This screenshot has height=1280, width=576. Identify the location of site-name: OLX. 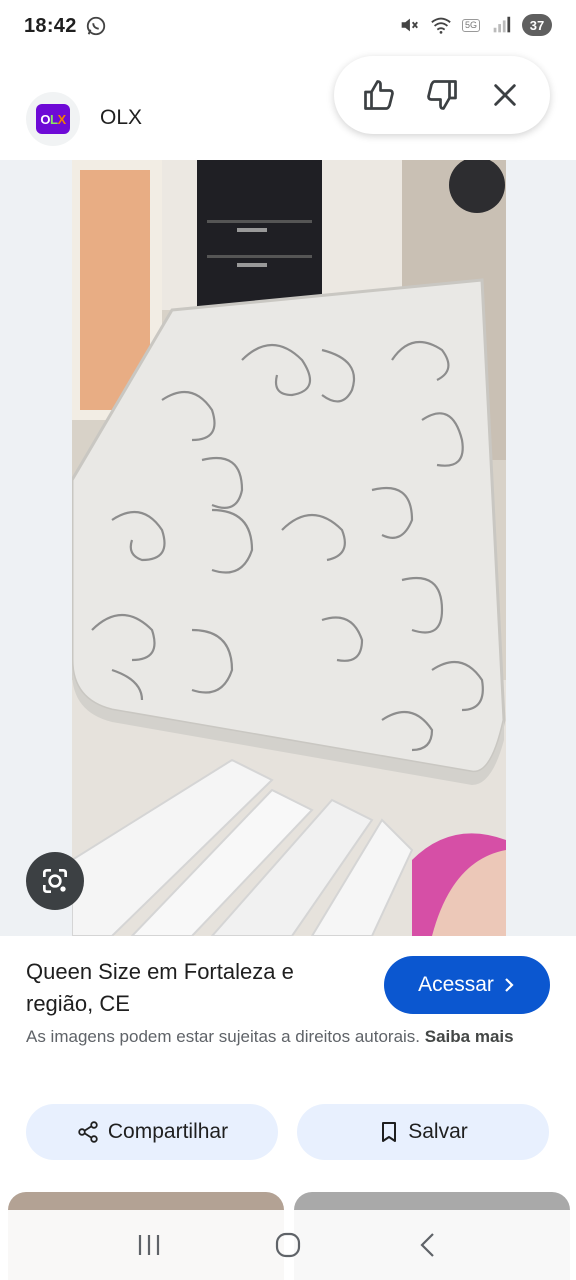
(121, 118).